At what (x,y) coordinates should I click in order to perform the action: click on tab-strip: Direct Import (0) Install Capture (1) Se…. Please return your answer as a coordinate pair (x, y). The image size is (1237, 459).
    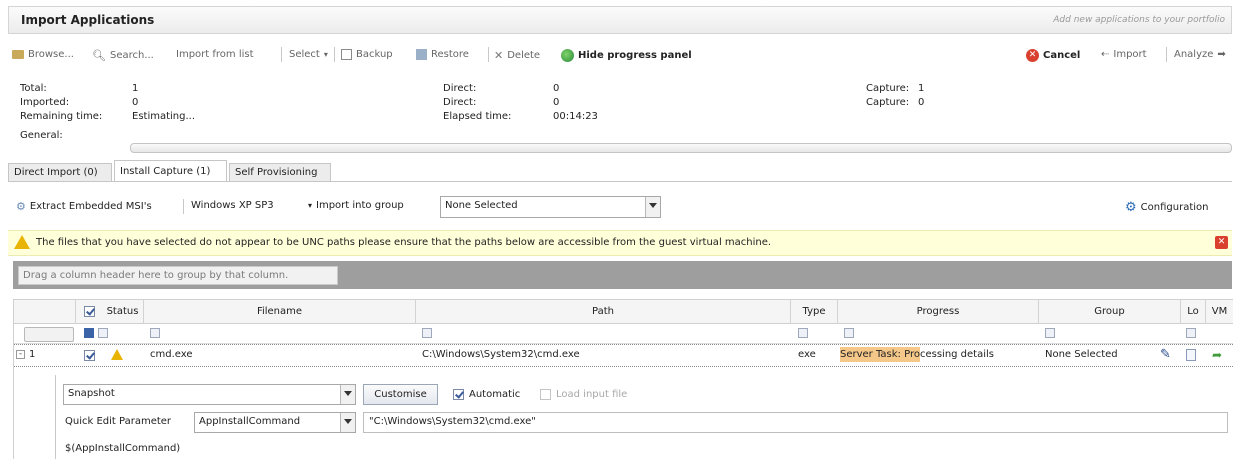
    Looking at the image, I should click on (622, 171).